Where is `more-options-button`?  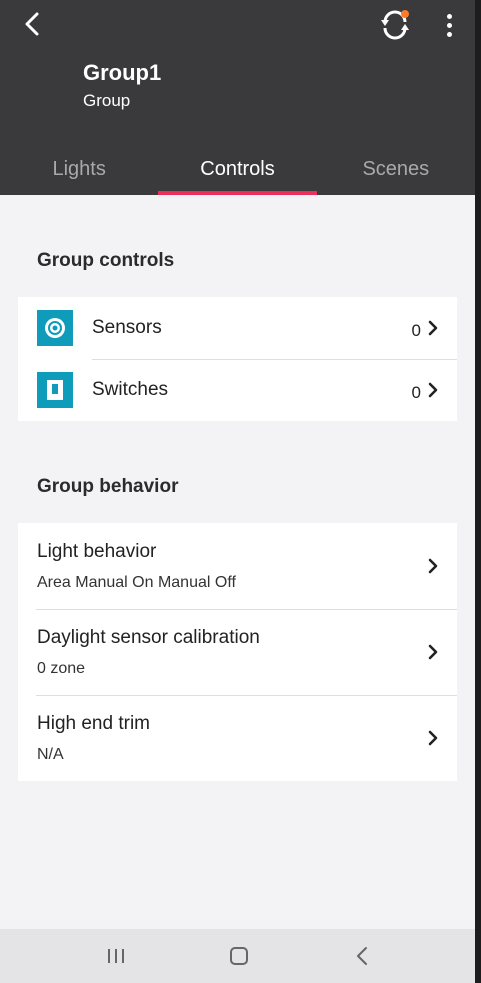 more-options-button is located at coordinates (449, 25).